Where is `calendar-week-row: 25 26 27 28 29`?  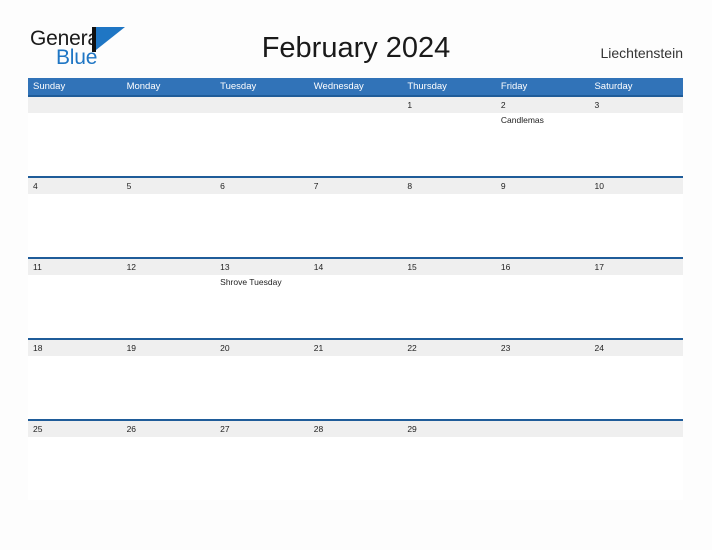
calendar-week-row: 25 26 27 28 29 is located at coordinates (355, 459).